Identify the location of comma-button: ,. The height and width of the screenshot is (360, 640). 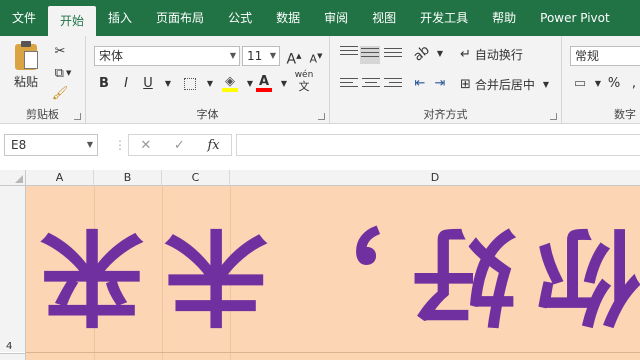
(632, 84).